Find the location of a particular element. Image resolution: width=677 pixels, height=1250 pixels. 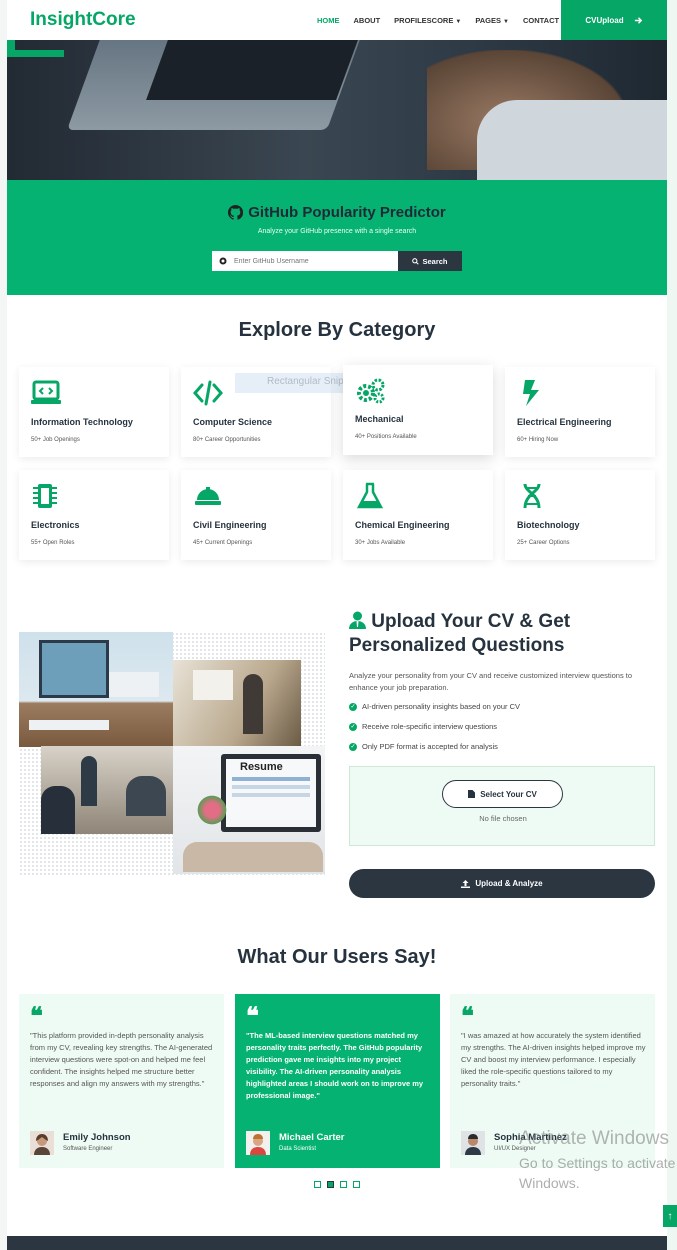

search-icon is located at coordinates (416, 261).